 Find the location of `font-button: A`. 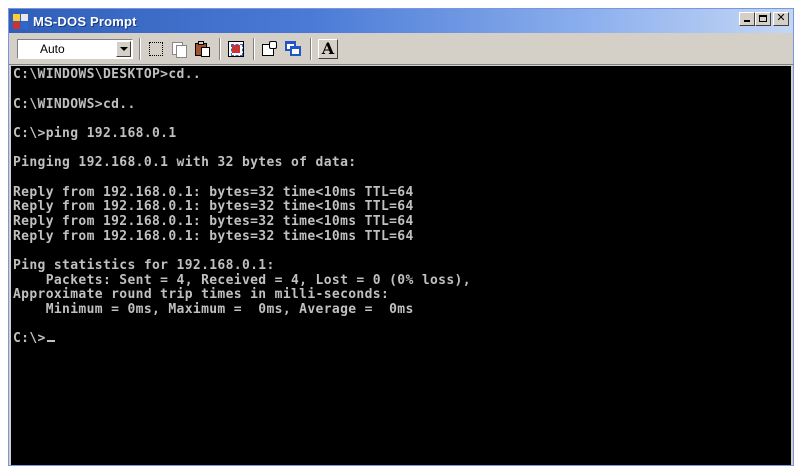

font-button: A is located at coordinates (328, 49).